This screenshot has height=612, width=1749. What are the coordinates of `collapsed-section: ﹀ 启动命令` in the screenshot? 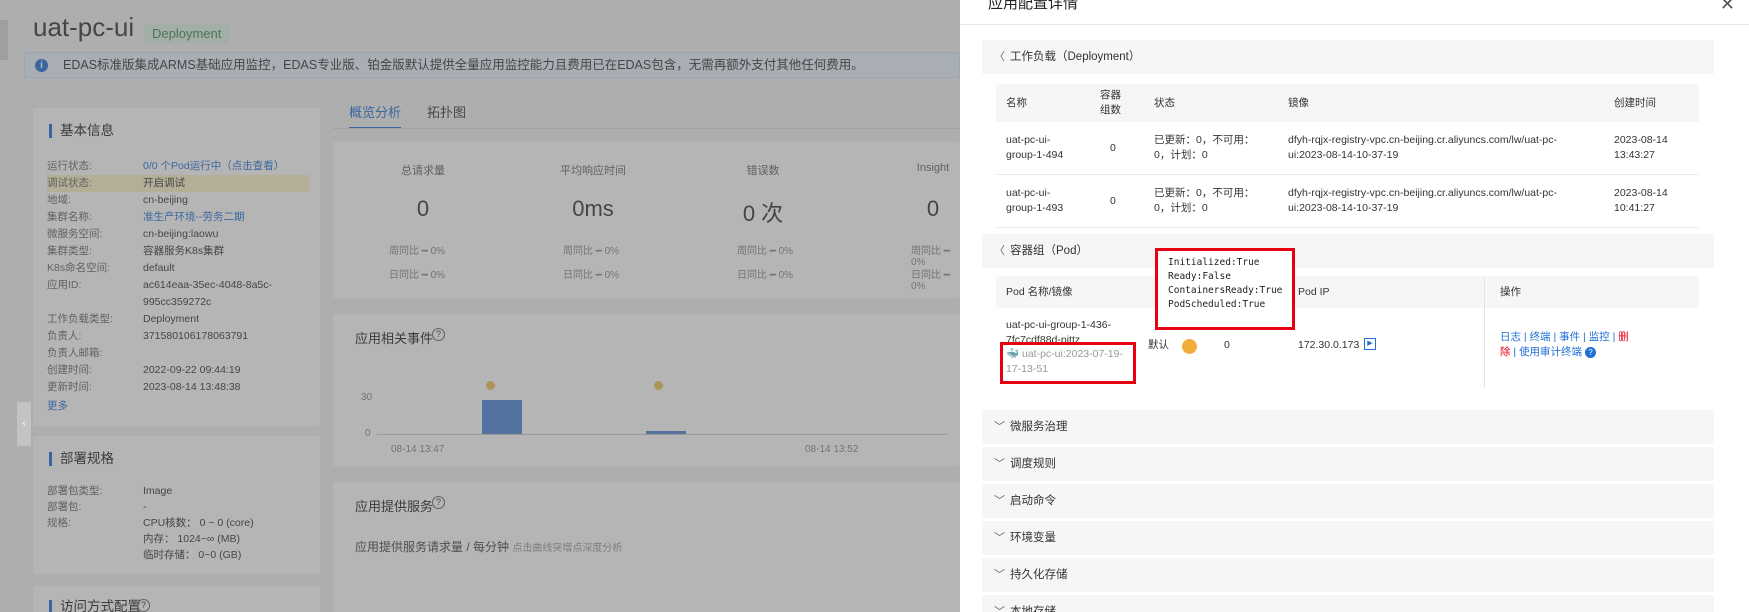 It's located at (1348, 501).